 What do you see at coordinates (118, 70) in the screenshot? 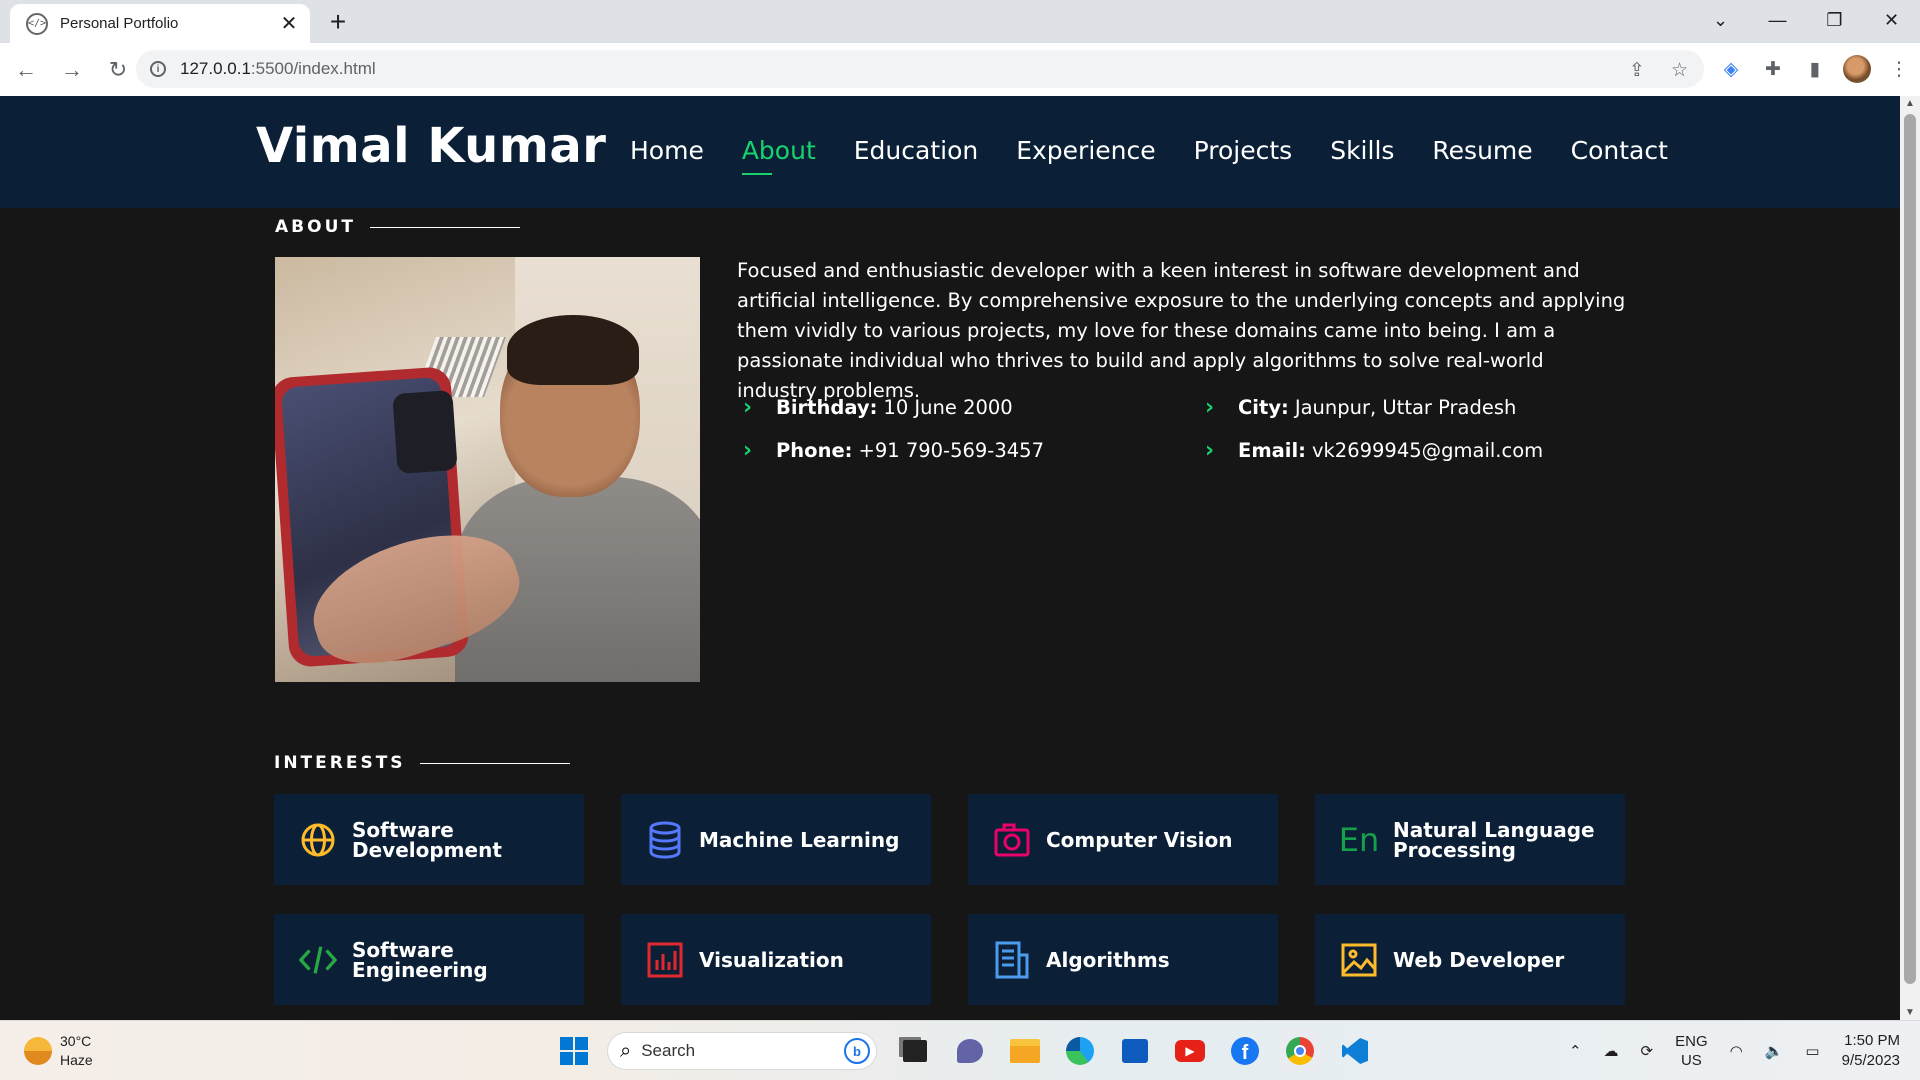
I see `reload-button: ↻` at bounding box center [118, 70].